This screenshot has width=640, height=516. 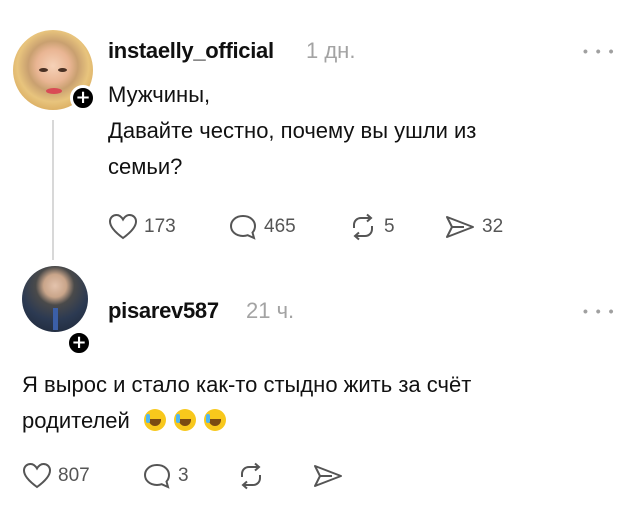 What do you see at coordinates (163, 311) in the screenshot?
I see `reply-username: pisarev587` at bounding box center [163, 311].